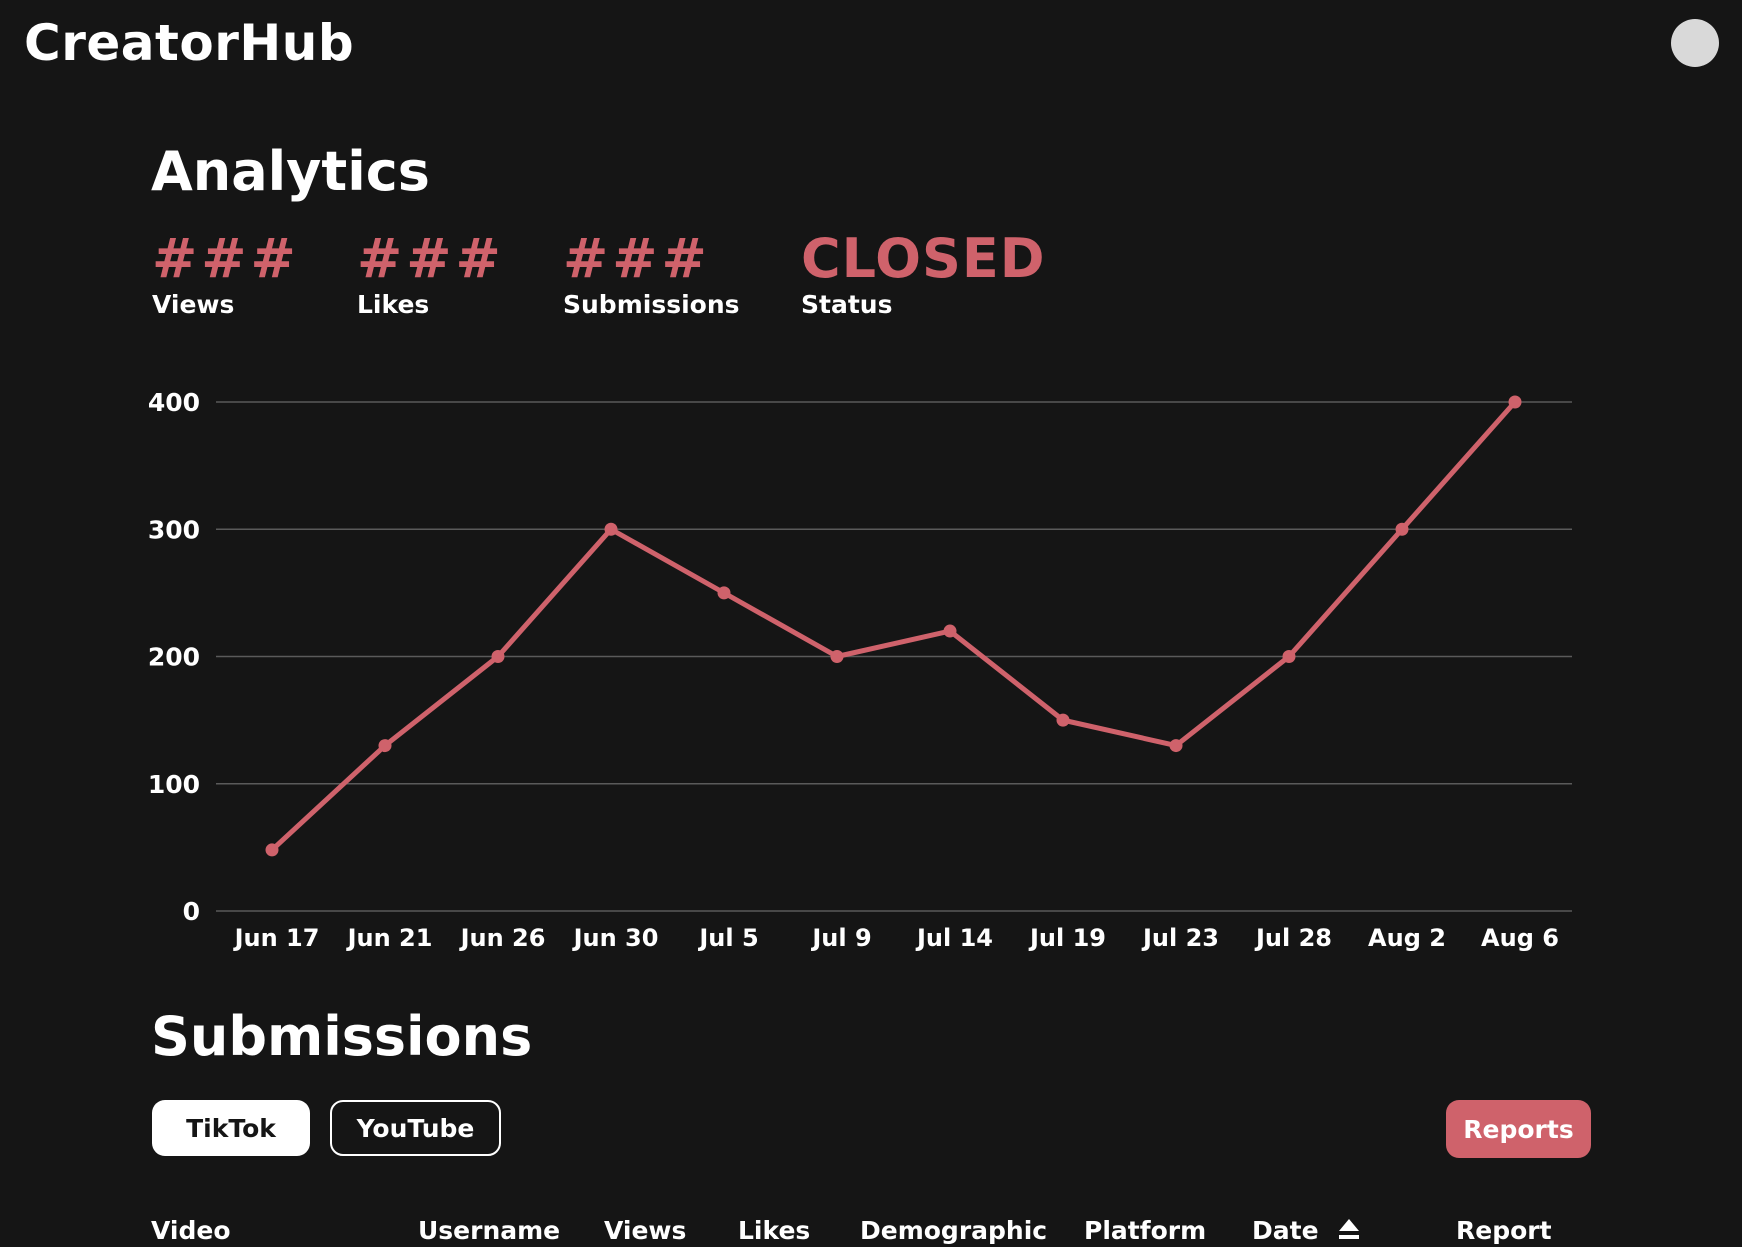  Describe the element at coordinates (727, 938) in the screenshot. I see `x-tick-label: Jul 5` at that location.